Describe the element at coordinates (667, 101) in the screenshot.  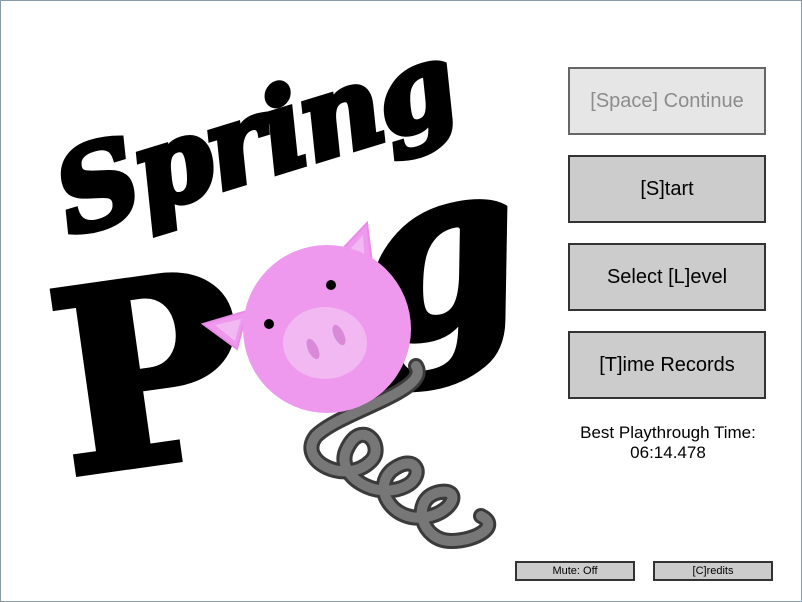
I see `continue-button: [Space] Continue` at that location.